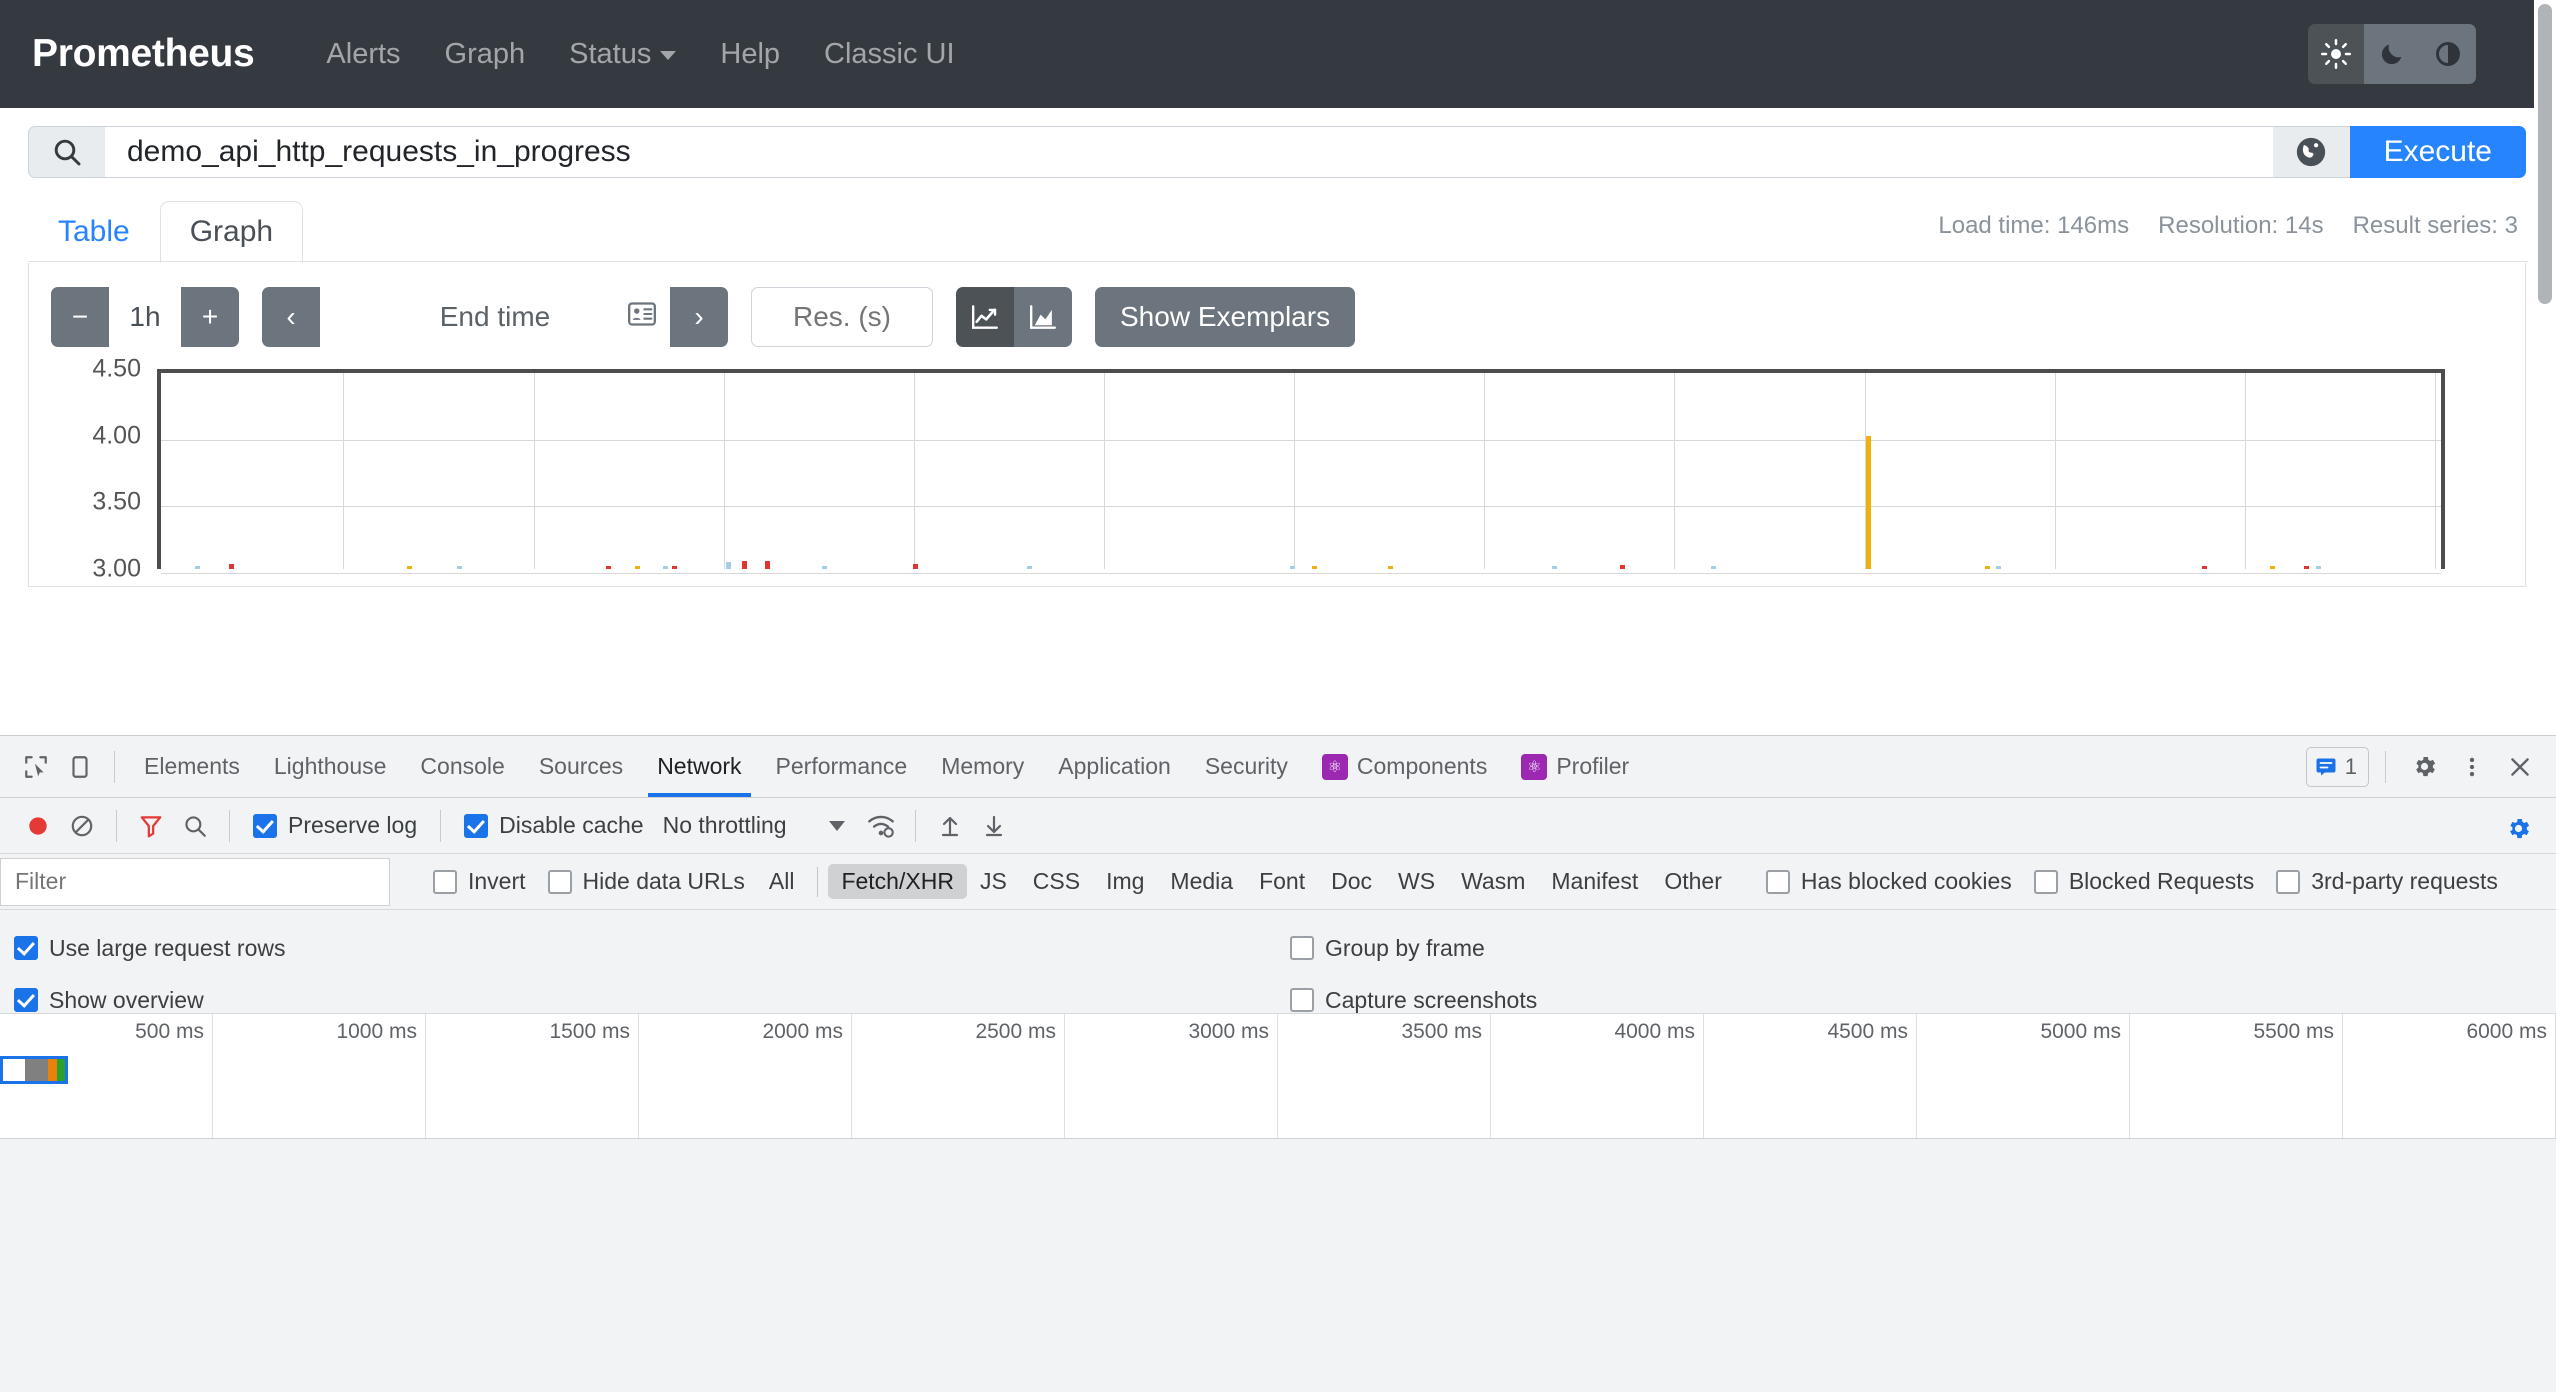 This screenshot has height=1392, width=2556. What do you see at coordinates (2424, 767) in the screenshot?
I see `devtools-settings-button` at bounding box center [2424, 767].